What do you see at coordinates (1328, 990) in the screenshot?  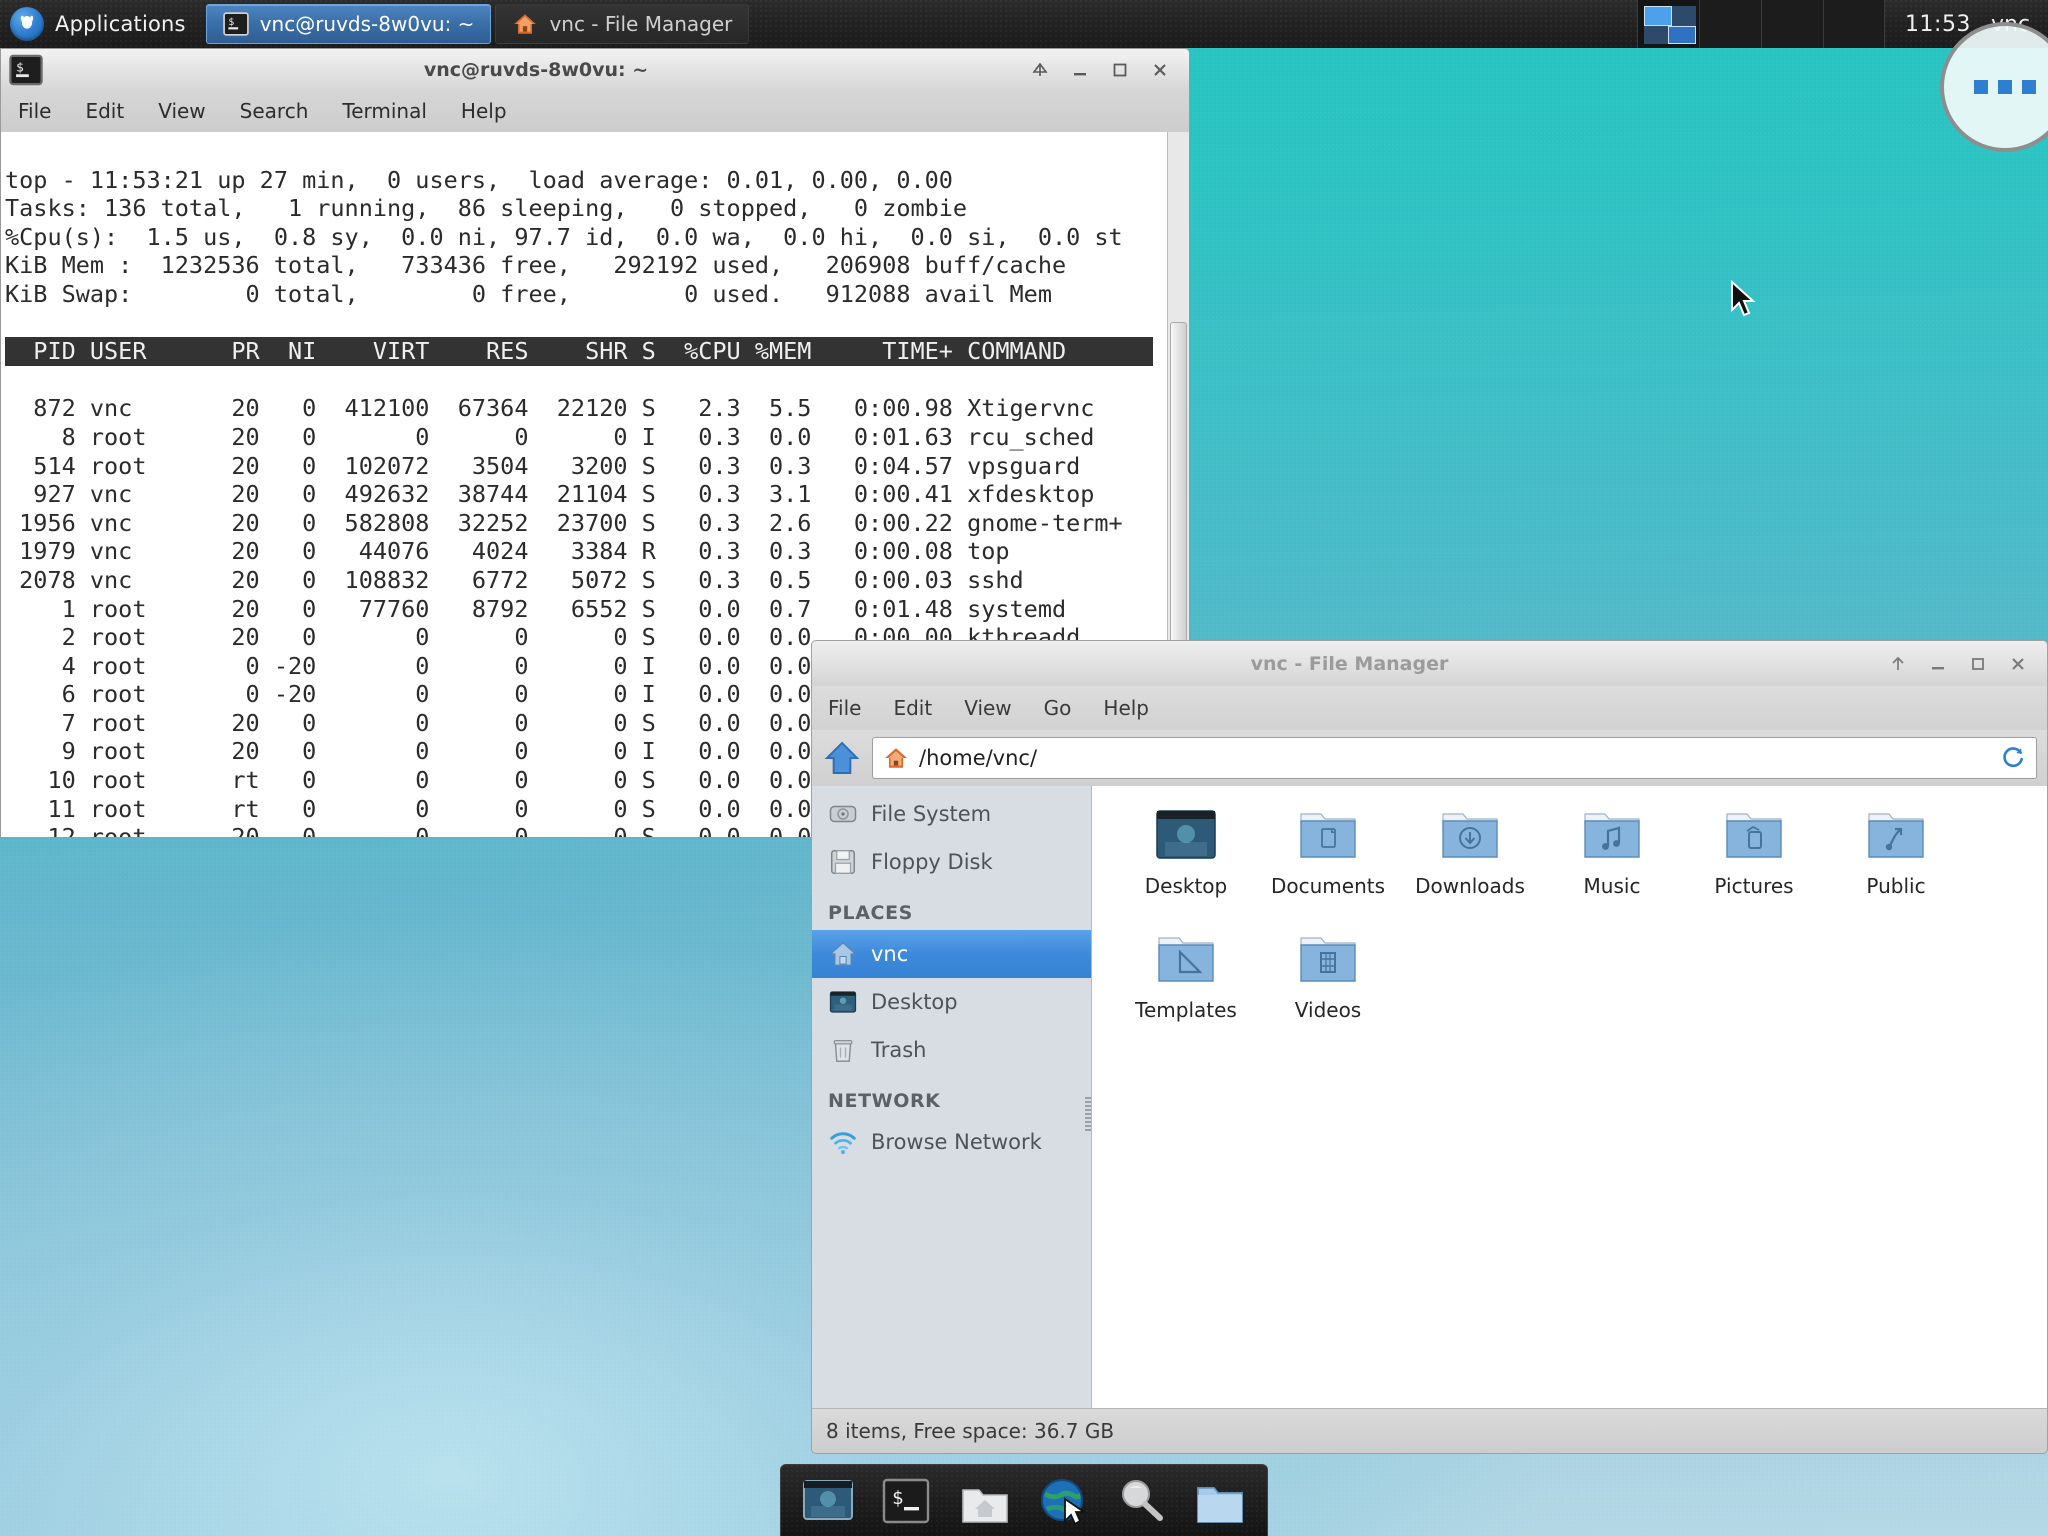 I see `file-item-videos: Videos` at bounding box center [1328, 990].